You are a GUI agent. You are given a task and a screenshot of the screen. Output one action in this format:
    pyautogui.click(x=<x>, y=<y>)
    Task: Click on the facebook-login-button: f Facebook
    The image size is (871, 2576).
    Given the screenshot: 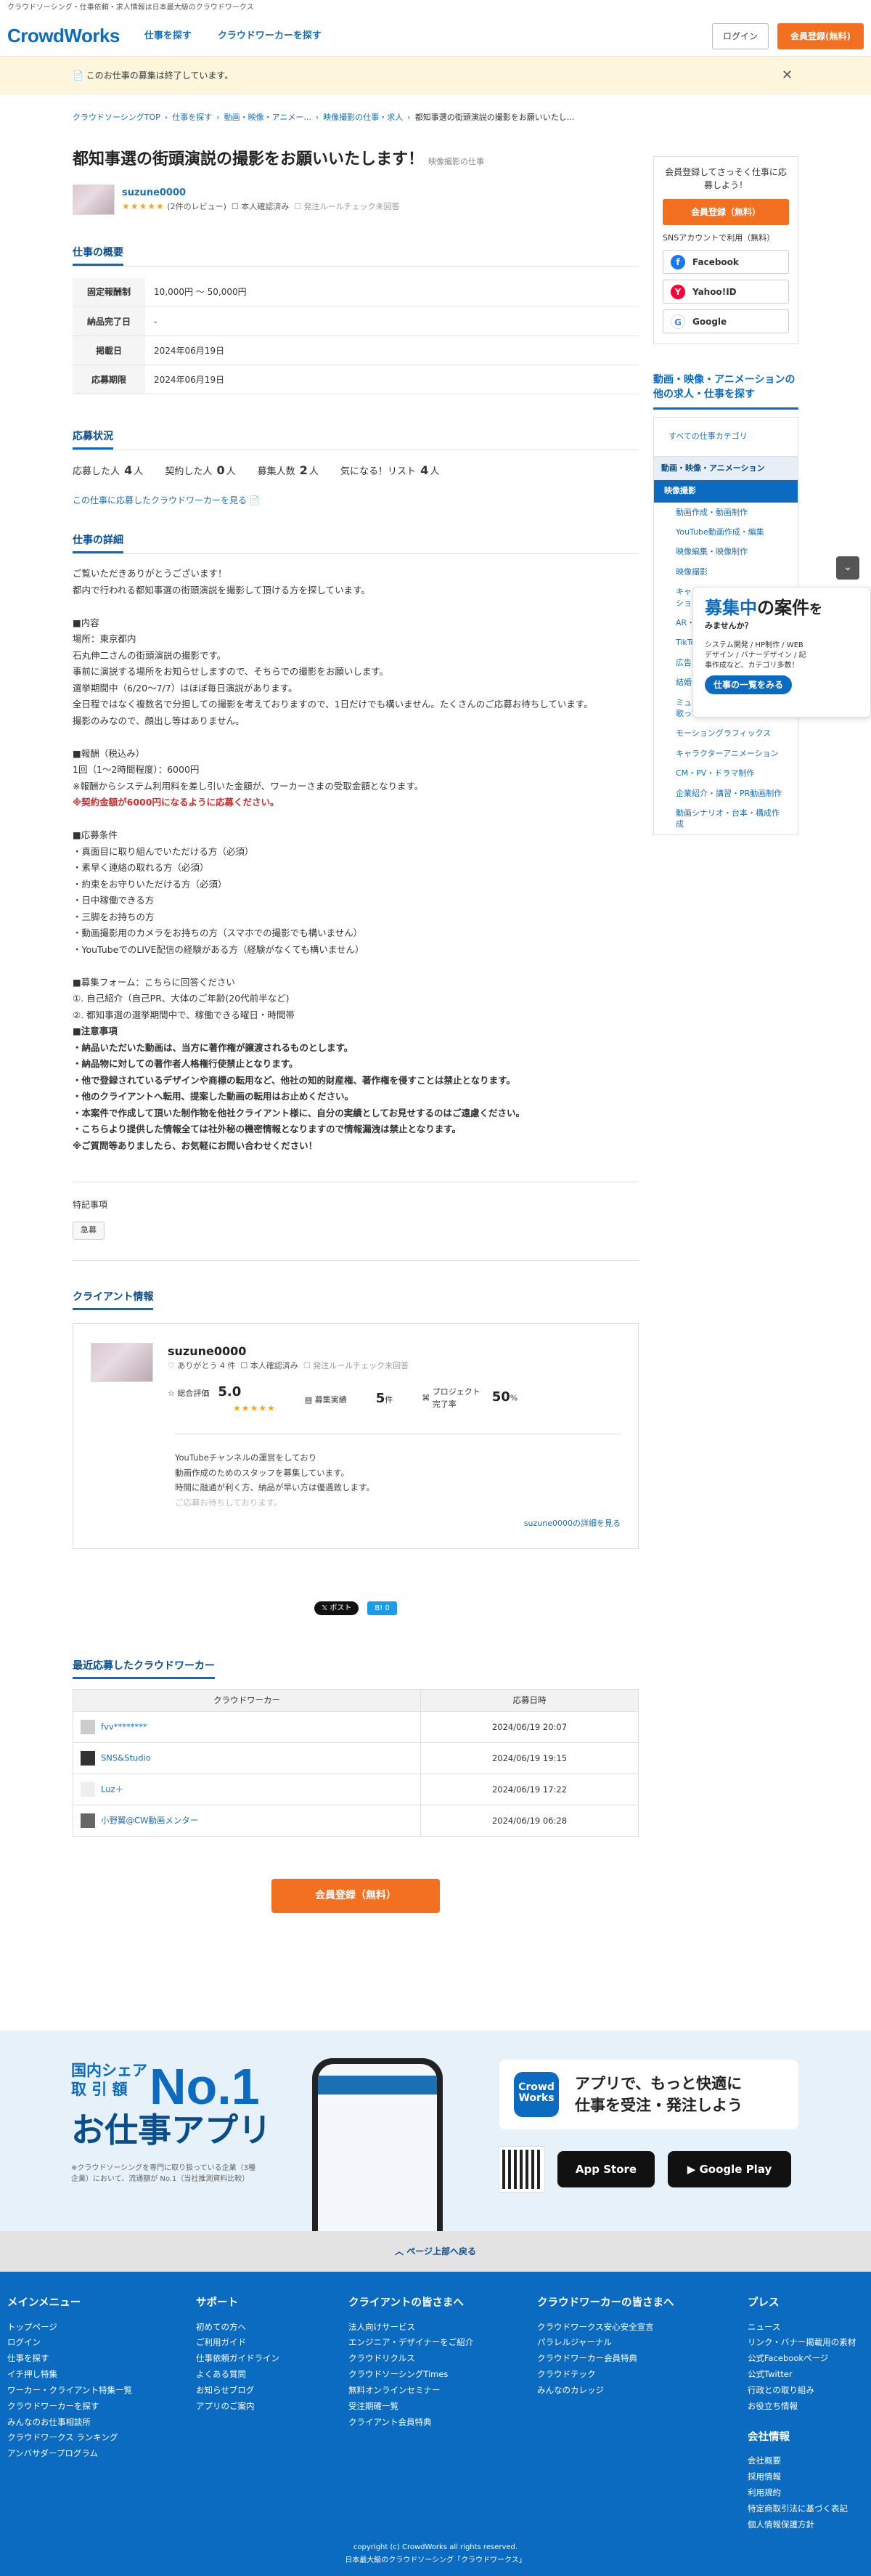 What is the action you would take?
    pyautogui.click(x=726, y=262)
    